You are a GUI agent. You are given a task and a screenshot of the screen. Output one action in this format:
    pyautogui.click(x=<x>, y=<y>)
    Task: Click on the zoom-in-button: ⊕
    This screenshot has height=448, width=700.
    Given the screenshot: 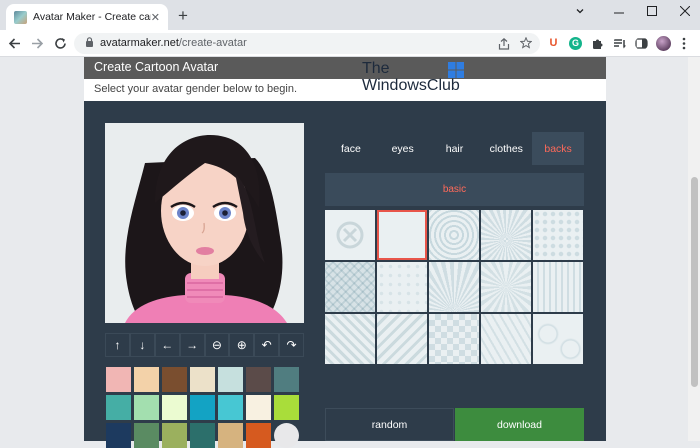 What is the action you would take?
    pyautogui.click(x=242, y=345)
    